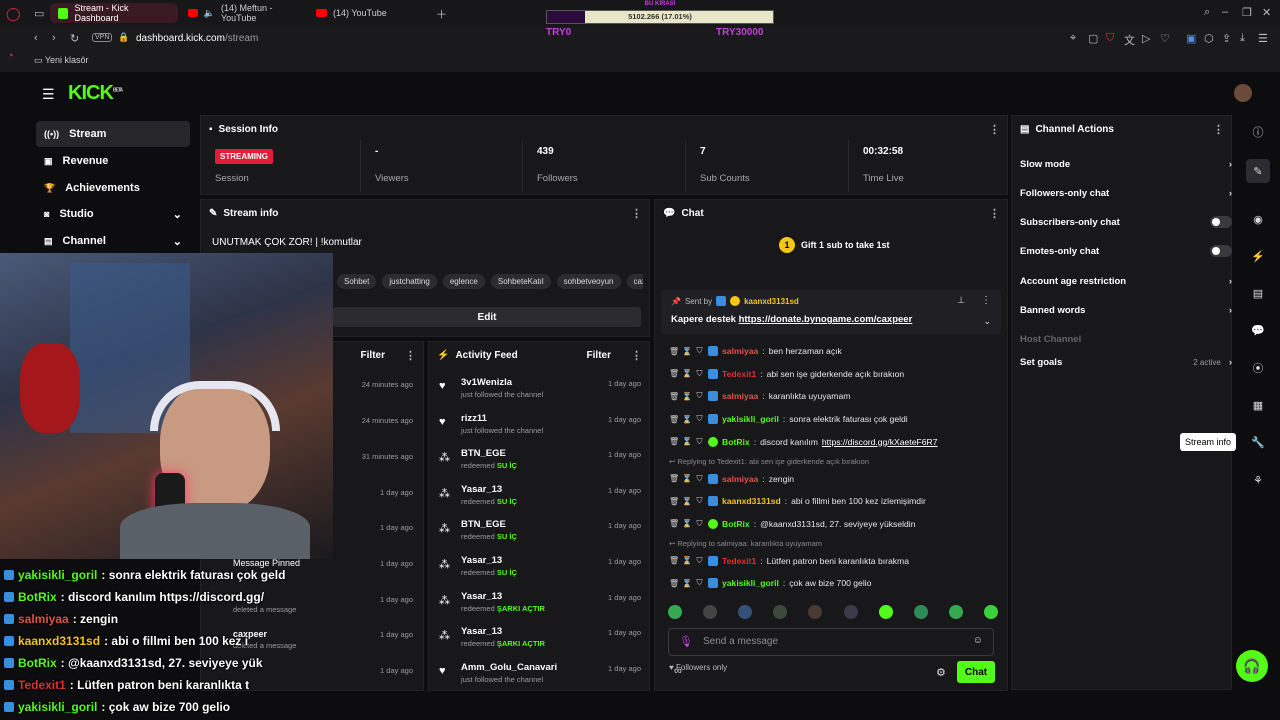 This screenshot has width=1280, height=720. What do you see at coordinates (1266, 12) in the screenshot?
I see `close-icon: ✕` at bounding box center [1266, 12].